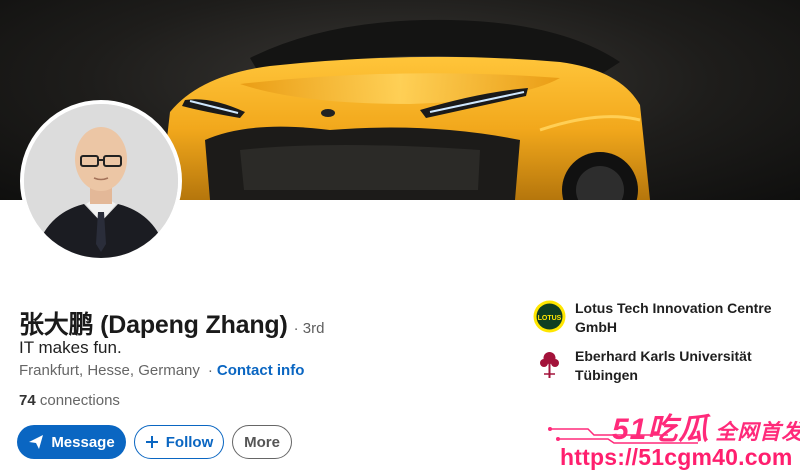 Image resolution: width=800 pixels, height=476 pixels. Describe the element at coordinates (27, 400) in the screenshot. I see `connections-number: 74` at that location.